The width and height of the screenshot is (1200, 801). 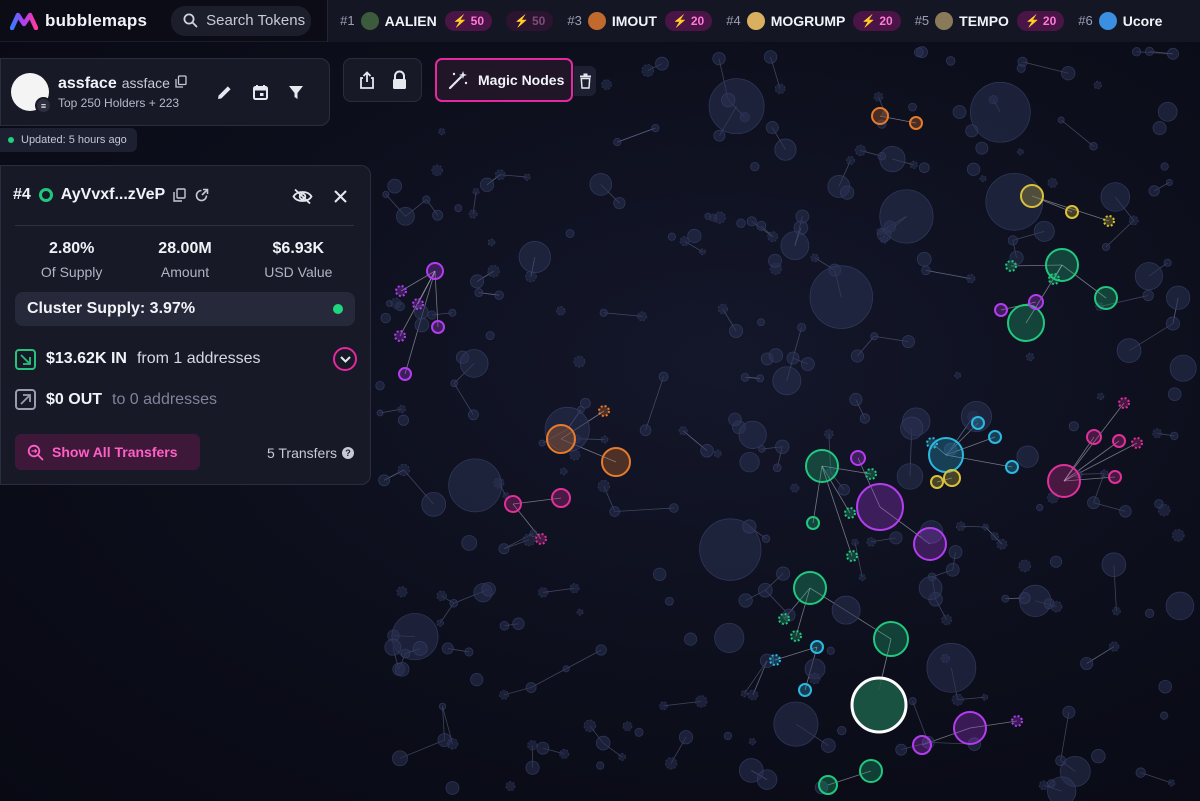 I want to click on filter-icon, so click(x=296, y=92).